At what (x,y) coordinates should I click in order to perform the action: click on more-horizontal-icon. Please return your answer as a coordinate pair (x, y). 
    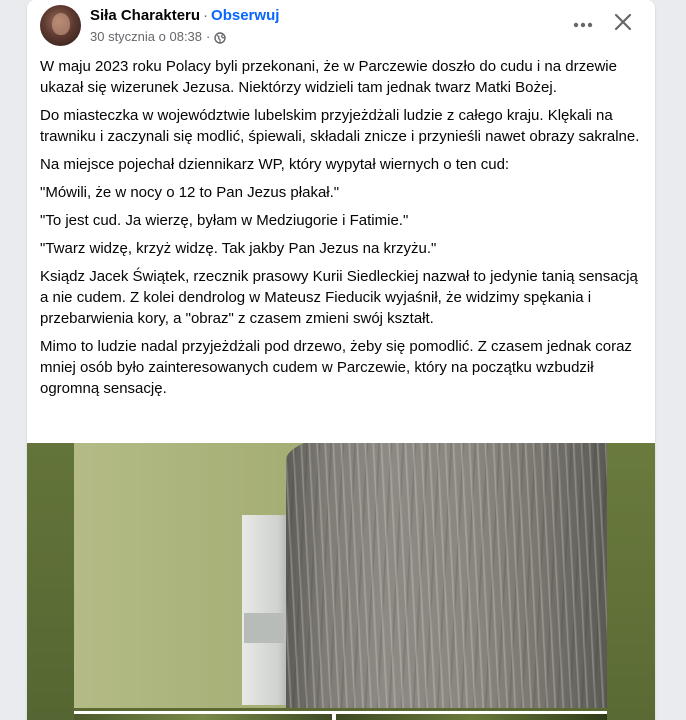
    Looking at the image, I should click on (583, 24).